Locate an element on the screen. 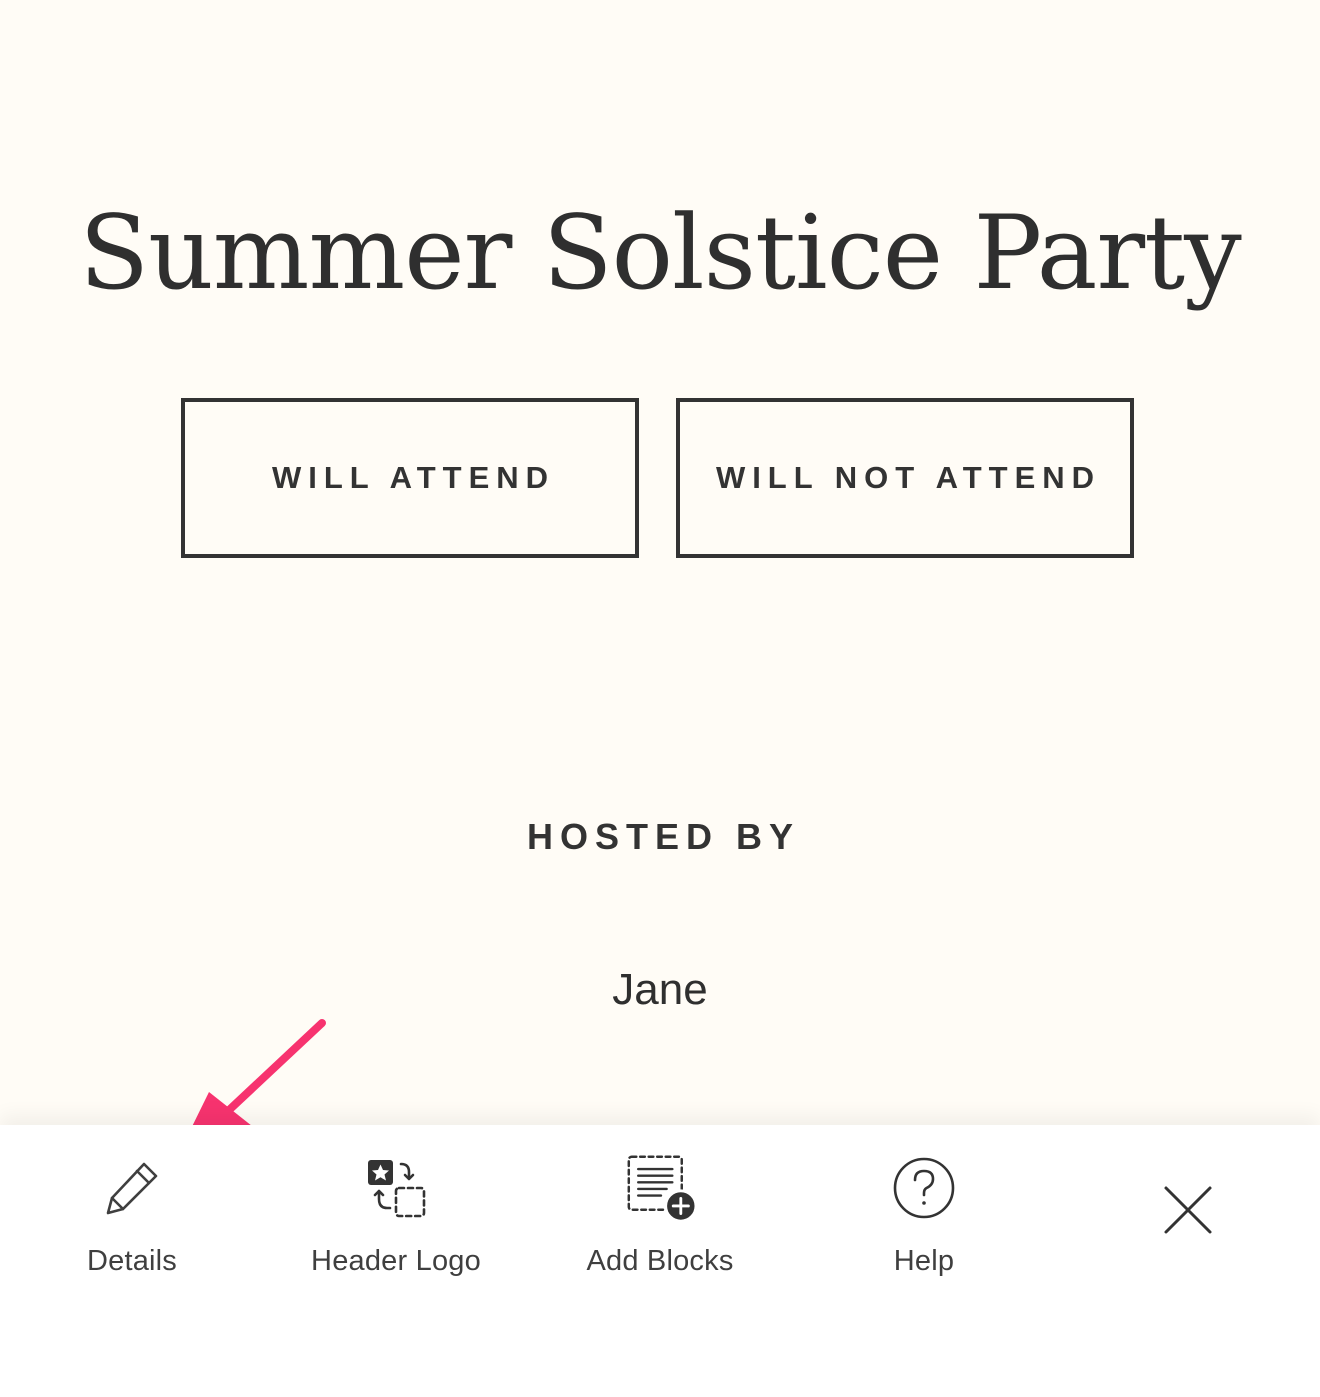 The height and width of the screenshot is (1397, 1320). swap-logo-icon is located at coordinates (396, 1188).